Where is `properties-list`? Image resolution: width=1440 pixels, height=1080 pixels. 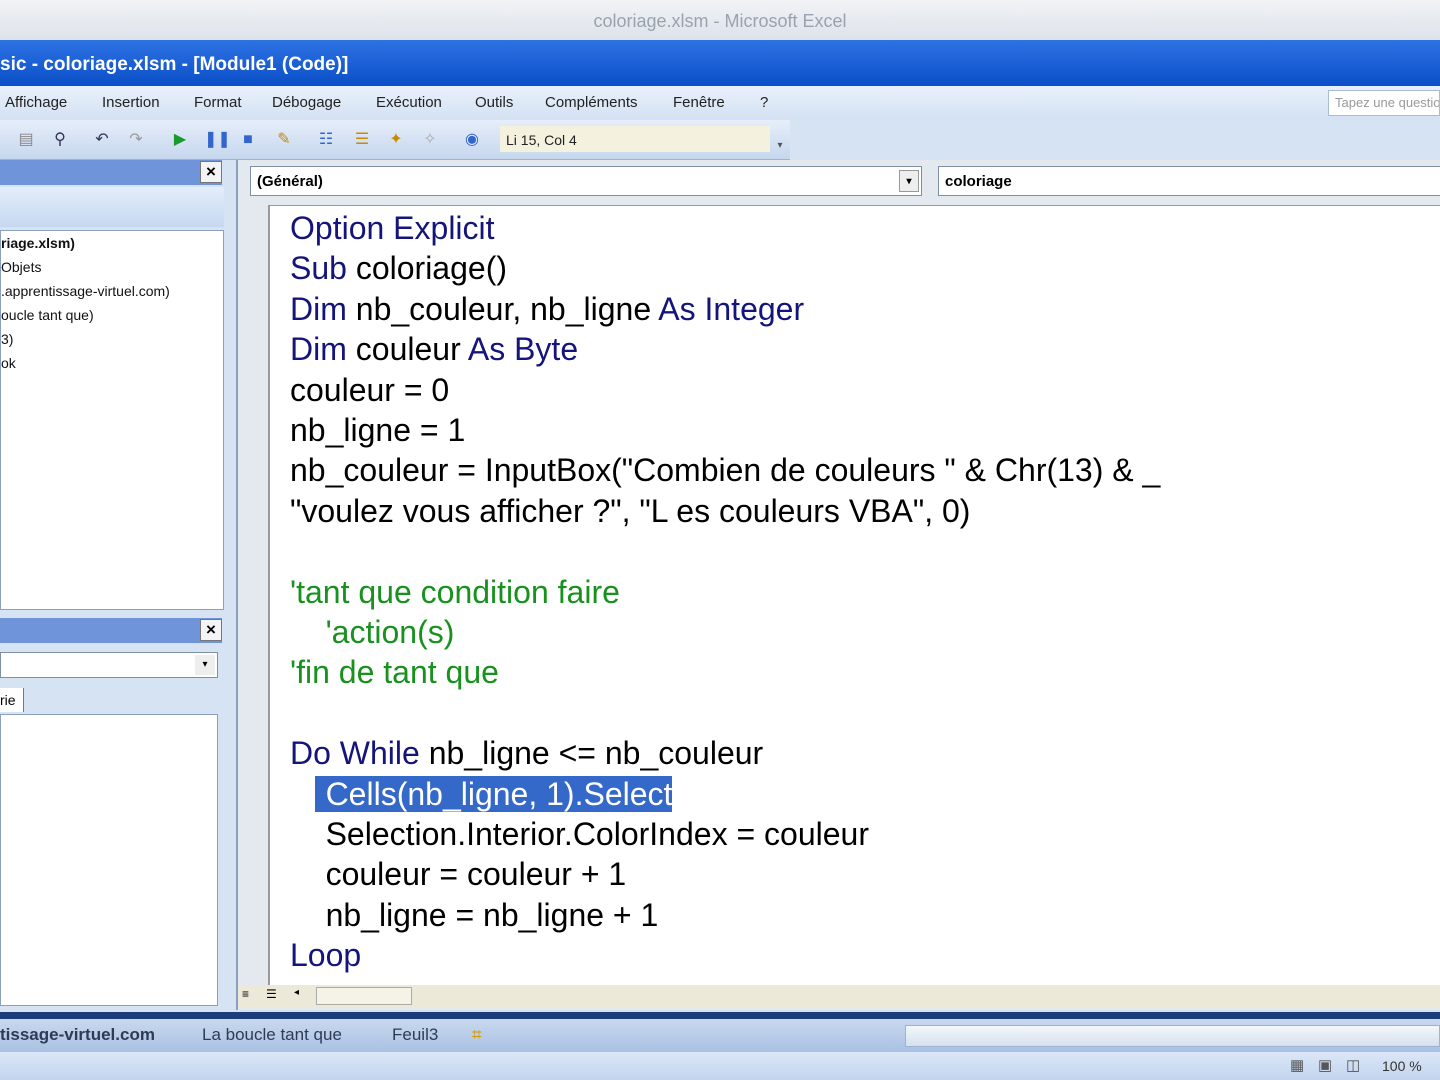
properties-list is located at coordinates (109, 860).